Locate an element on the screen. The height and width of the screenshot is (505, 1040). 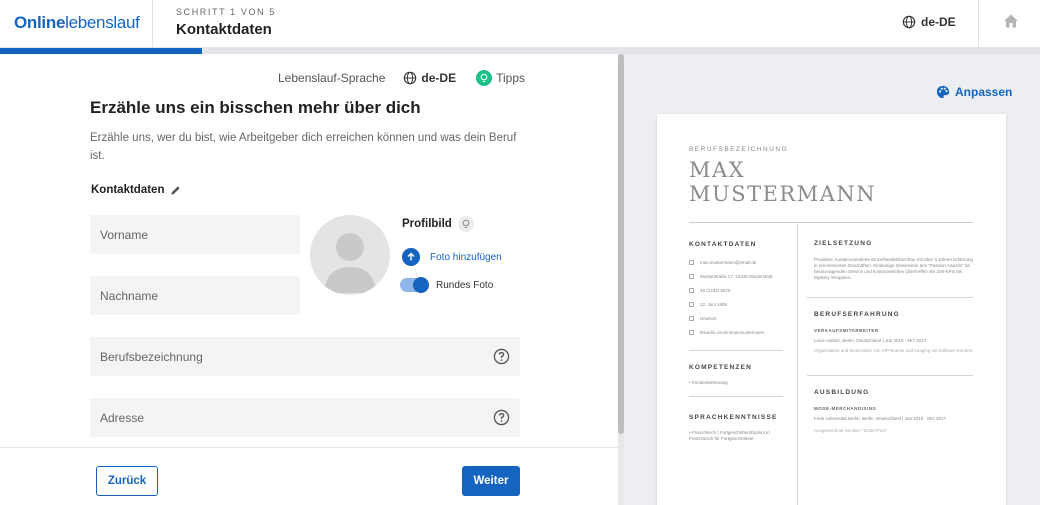
tips-button: Tipps is located at coordinates (500, 78).